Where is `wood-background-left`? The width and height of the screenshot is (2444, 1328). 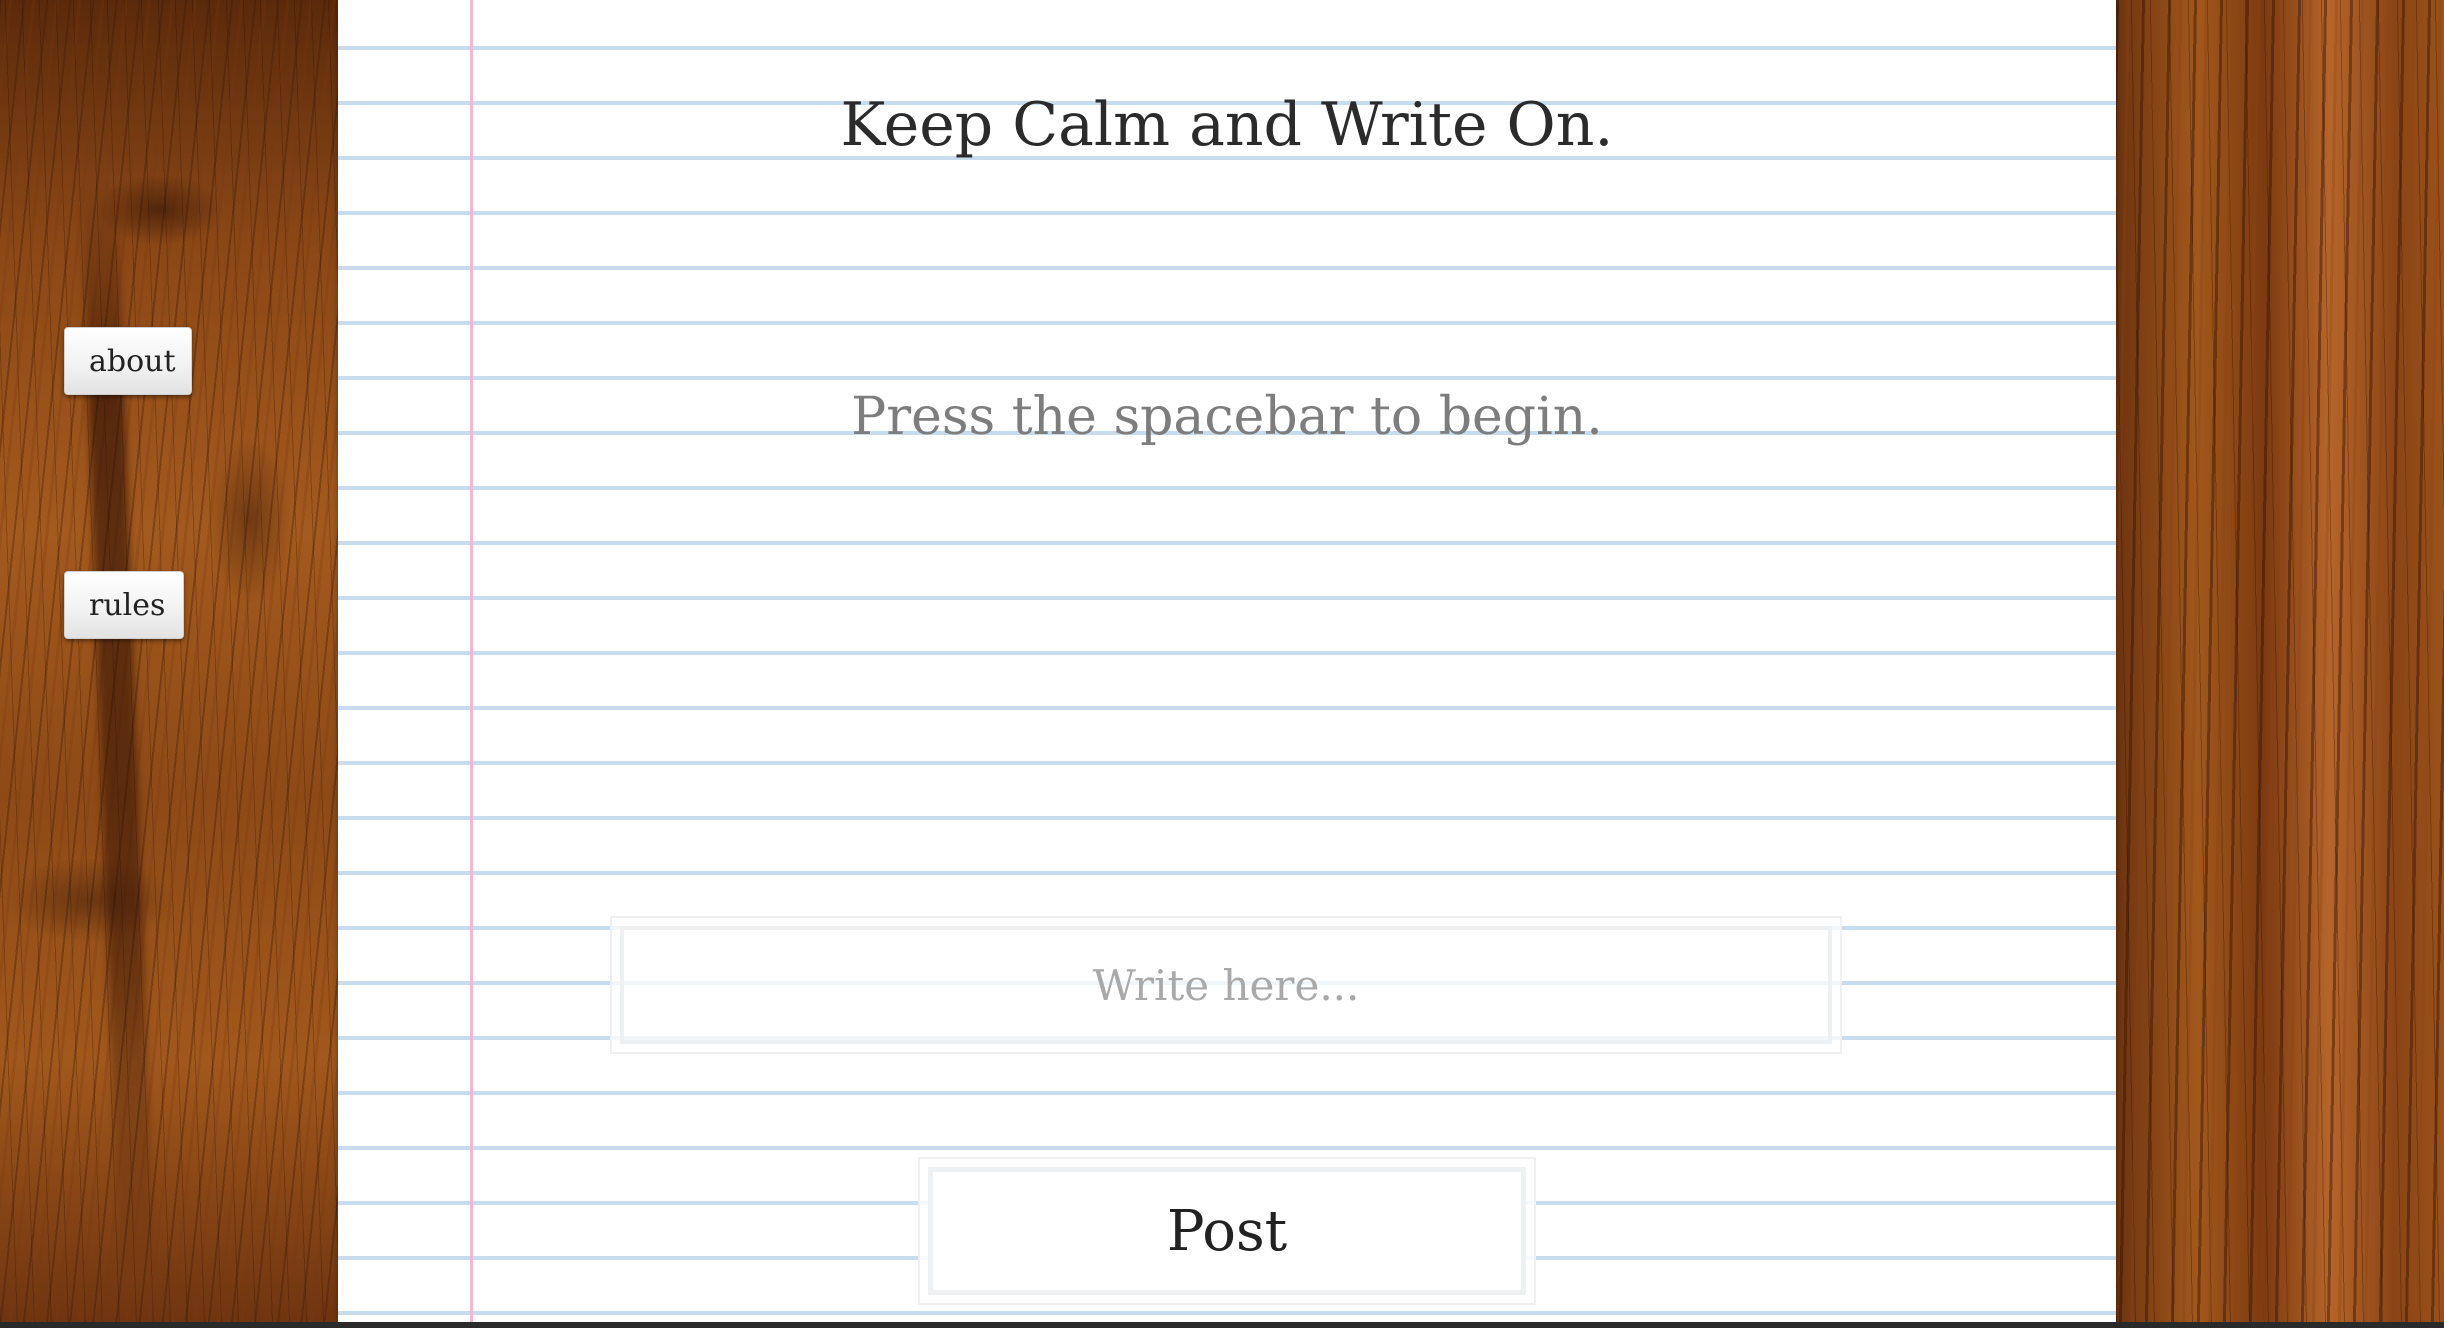 wood-background-left is located at coordinates (170, 664).